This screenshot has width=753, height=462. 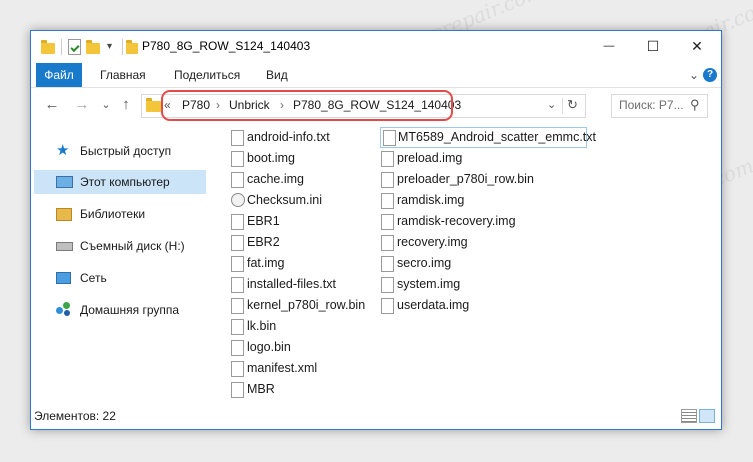 I want to click on xml-file-icon, so click(x=237, y=369).